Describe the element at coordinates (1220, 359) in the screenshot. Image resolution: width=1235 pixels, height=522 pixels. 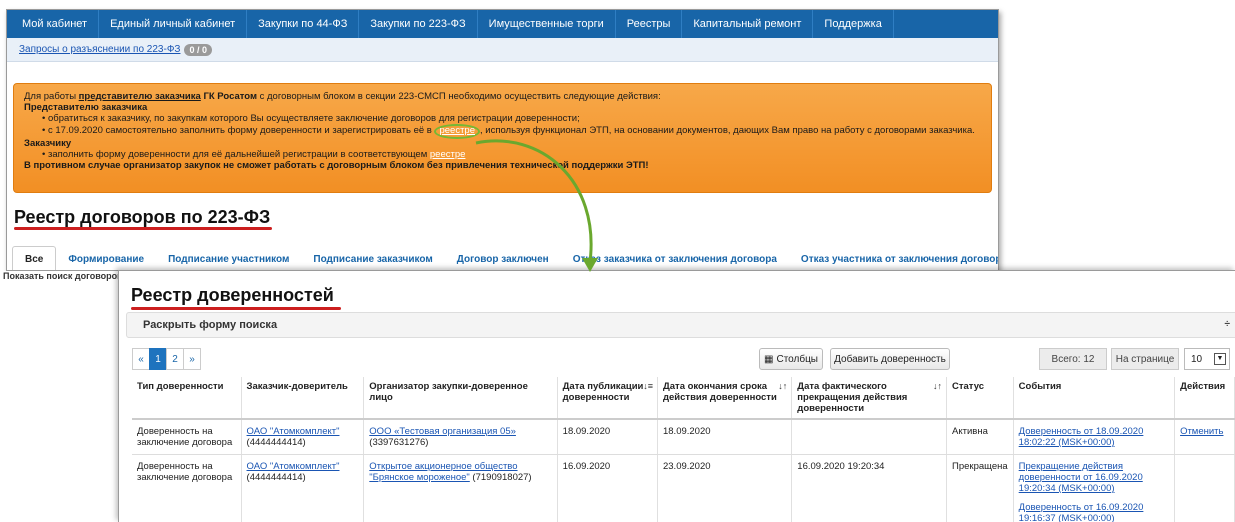
I see `chevron-down-icon: ▼` at that location.